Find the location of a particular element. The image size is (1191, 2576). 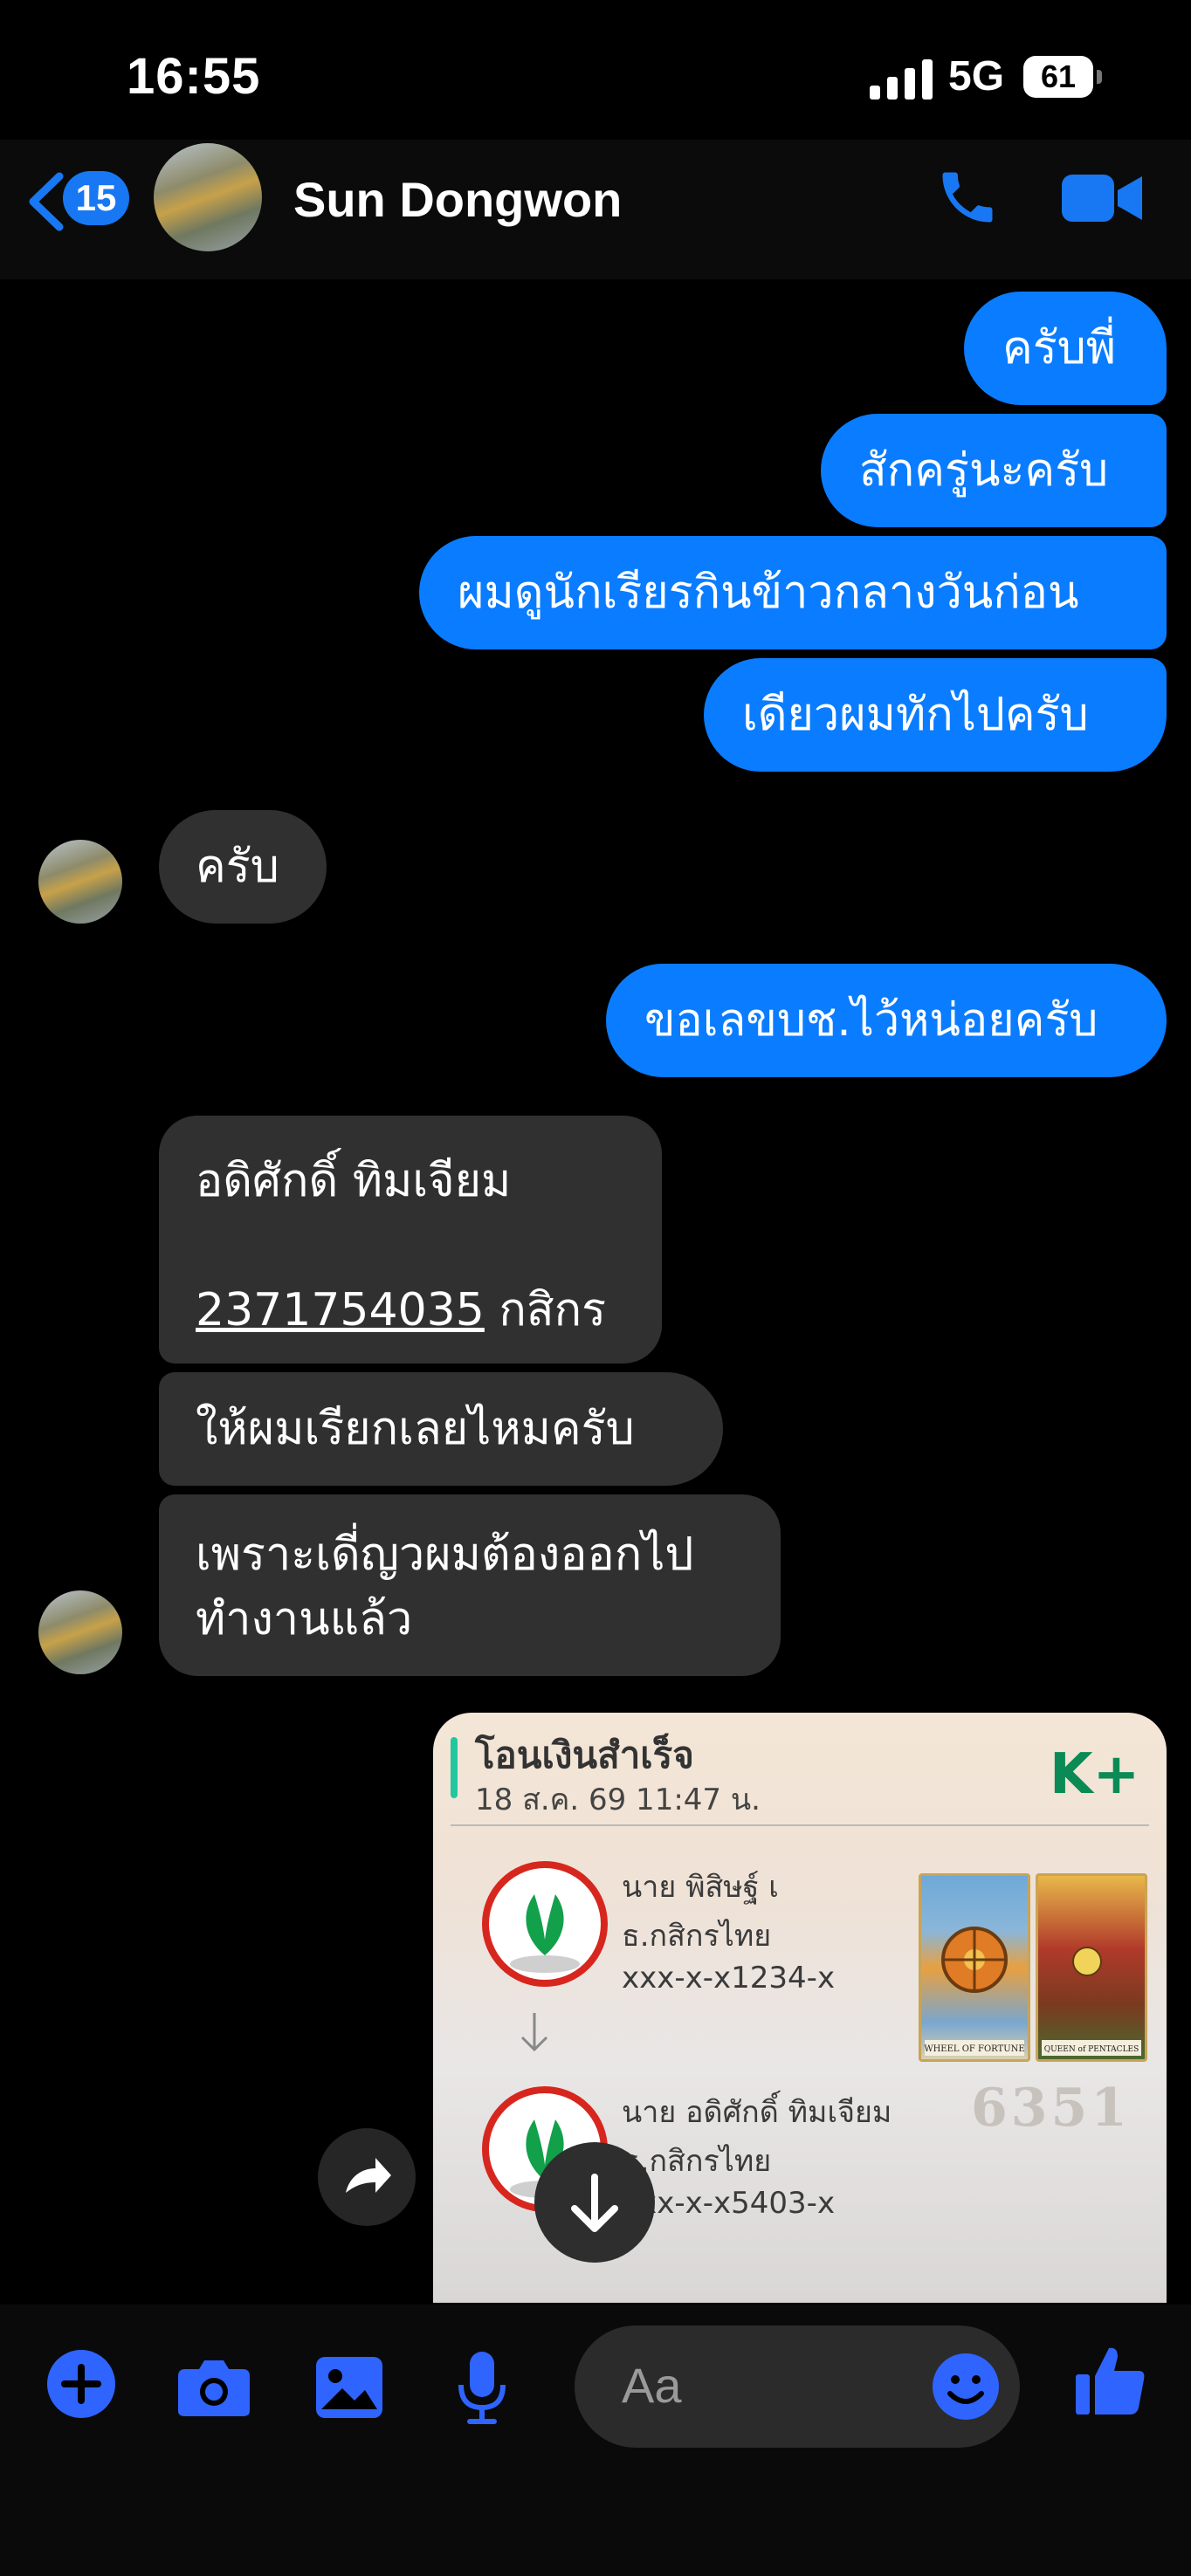

accent-bar is located at coordinates (454, 1767).